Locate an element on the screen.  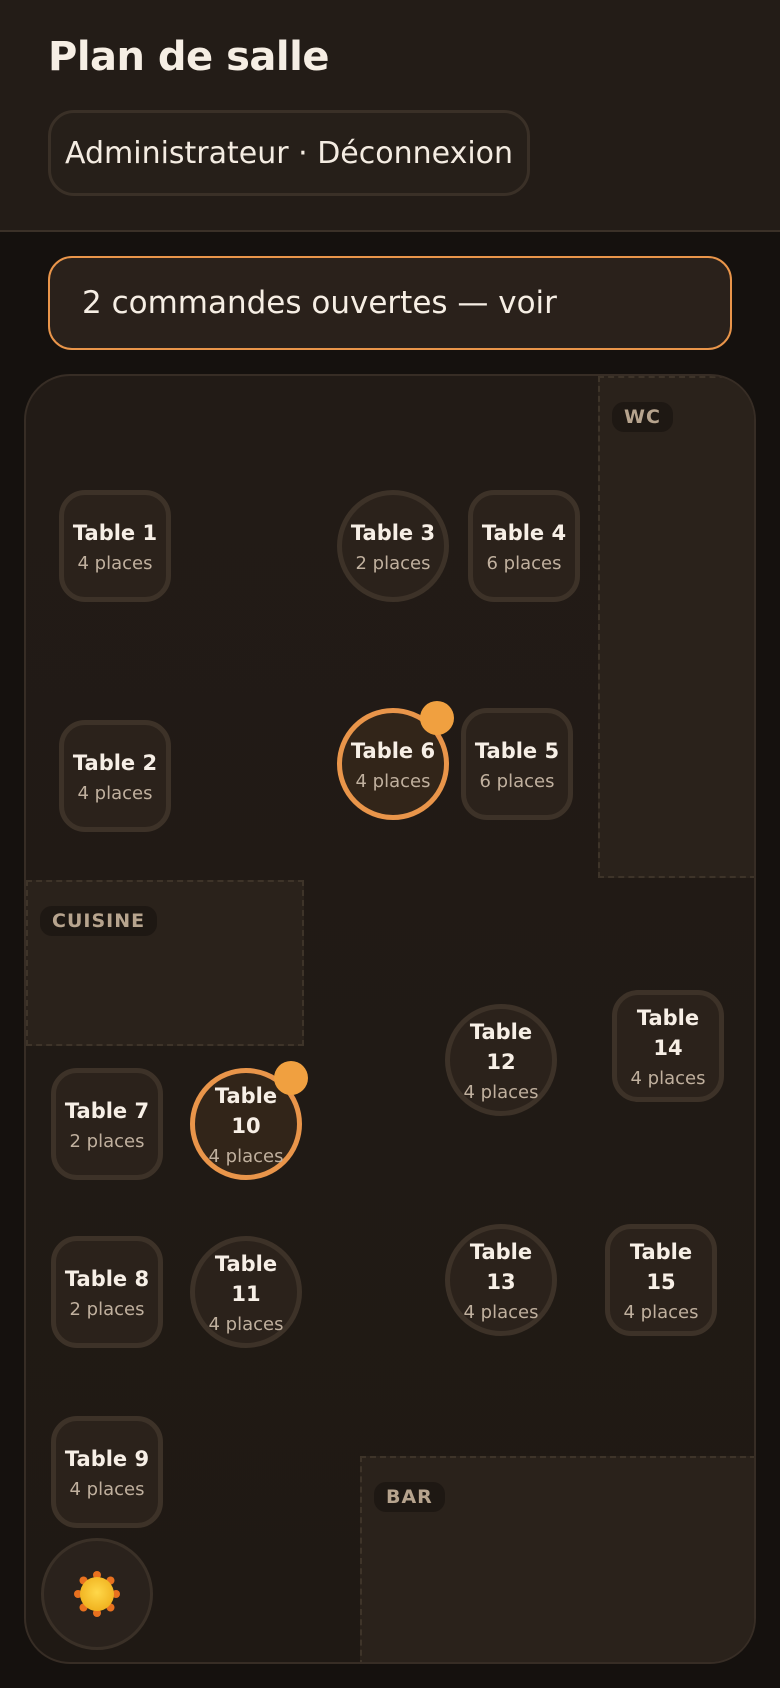
table-name: Table 13 is located at coordinates (501, 1267).